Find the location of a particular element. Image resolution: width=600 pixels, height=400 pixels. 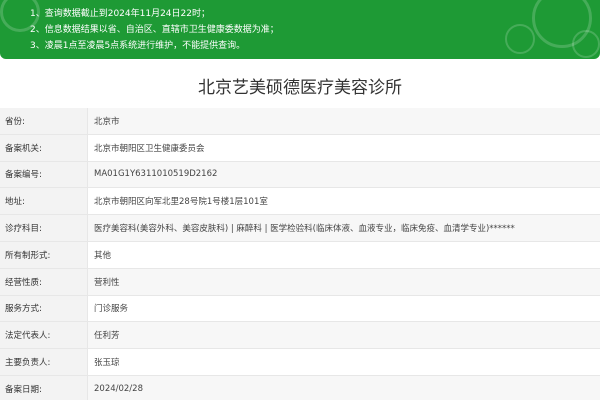

table-row-record-number: 备案编号: MA01G1Y6311010519D2162 is located at coordinates (300, 175).